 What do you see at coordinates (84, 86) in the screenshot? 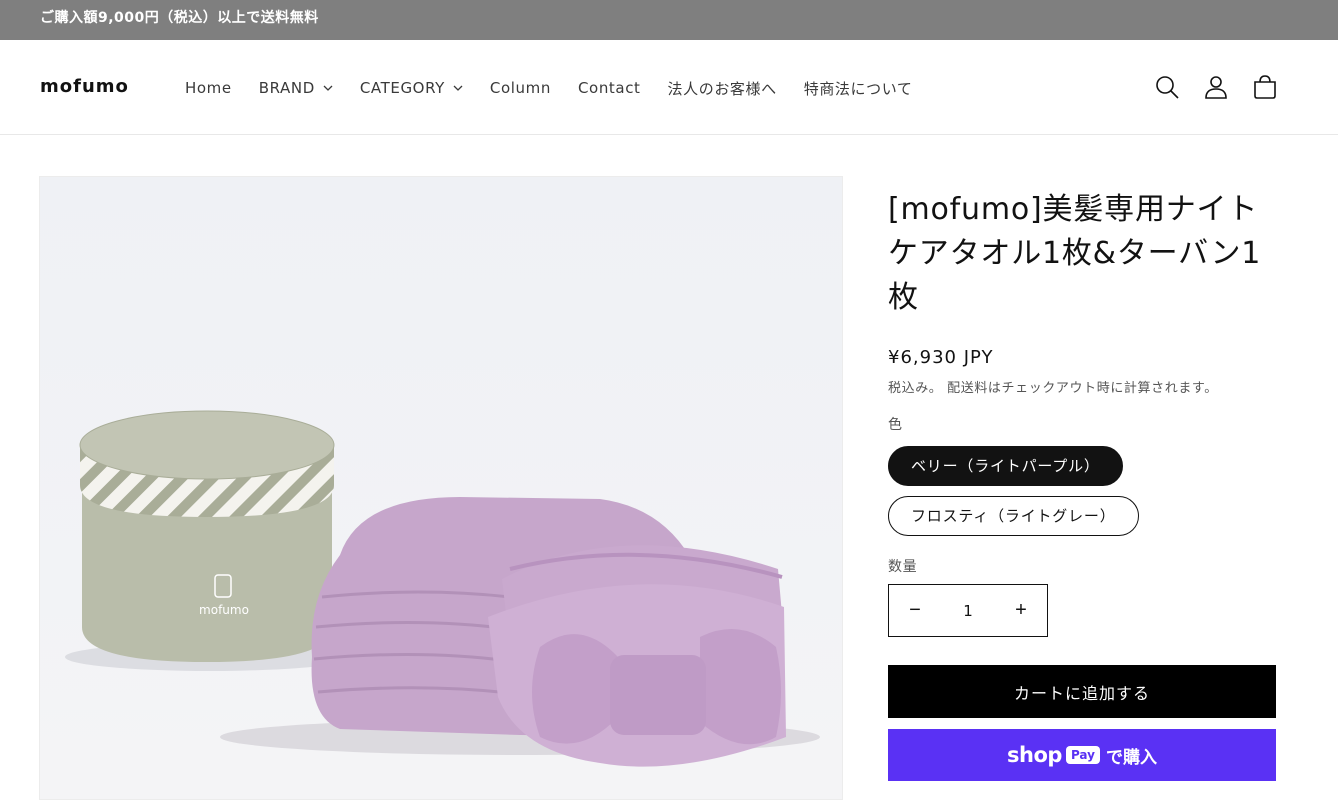
I see `logo-text: mofumo` at bounding box center [84, 86].